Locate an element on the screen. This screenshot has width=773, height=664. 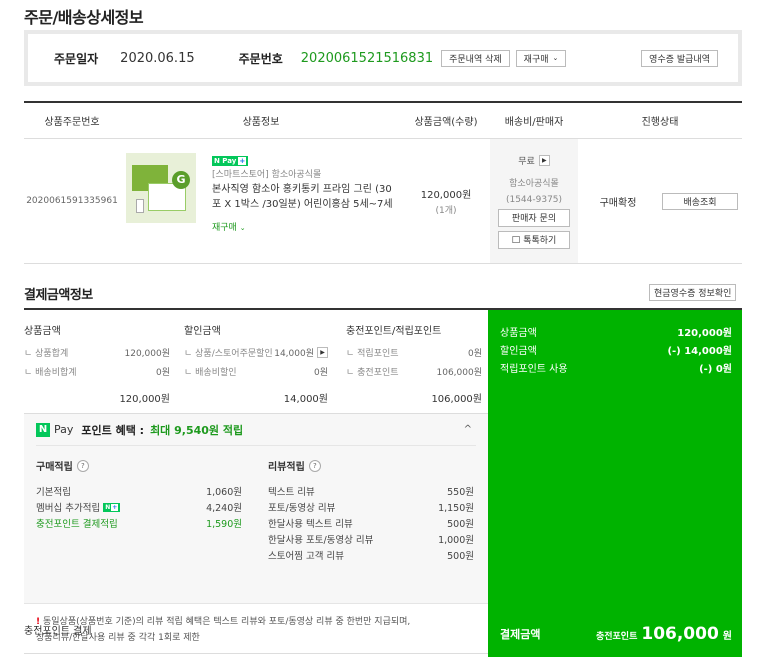
points-title: 충전포인트/적립포인트 is located at coordinates (394, 331).